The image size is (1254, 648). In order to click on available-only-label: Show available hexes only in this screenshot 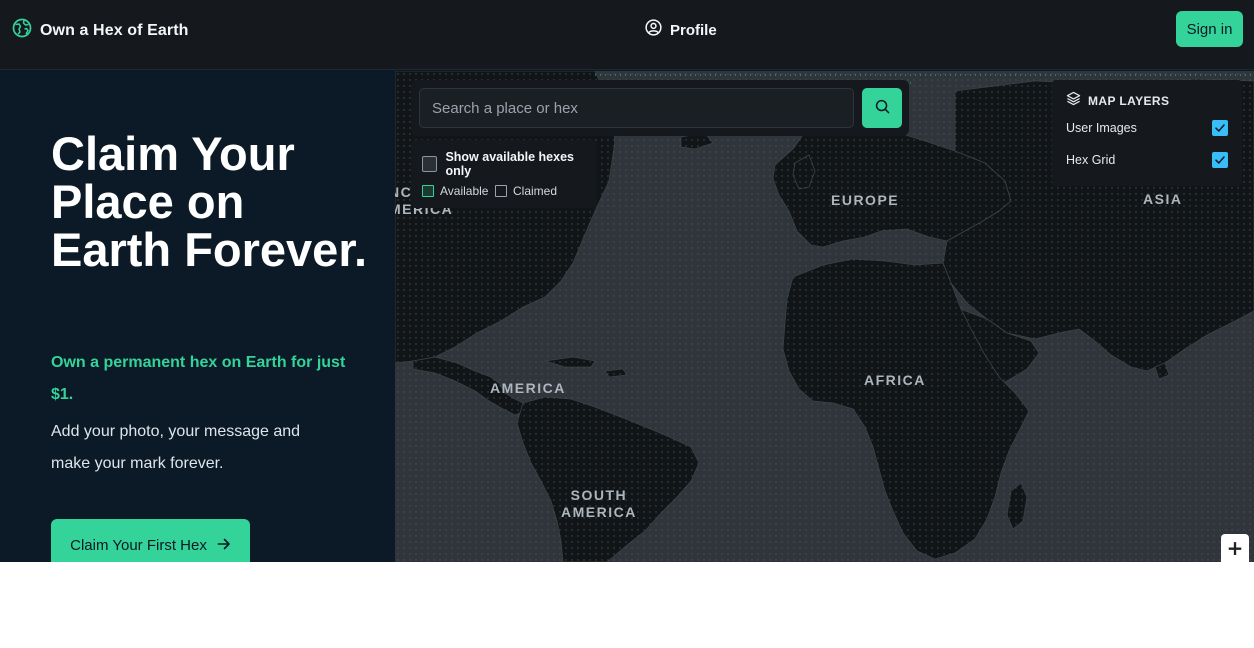, I will do `click(509, 164)`.